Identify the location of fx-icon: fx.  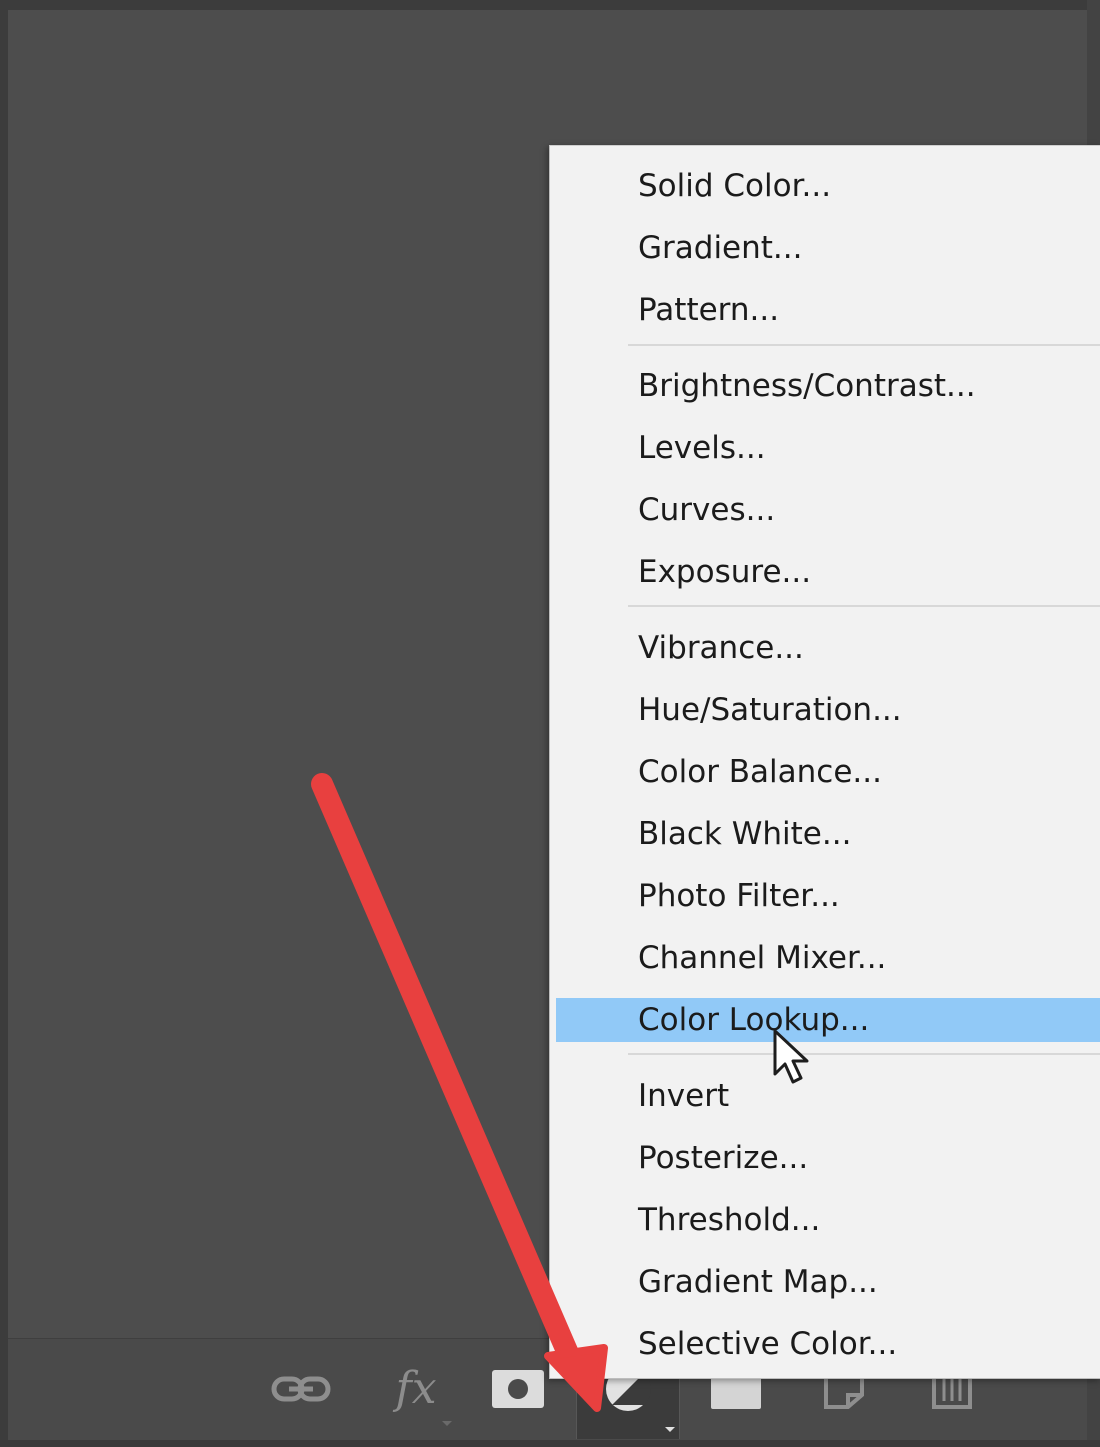
(416, 1388).